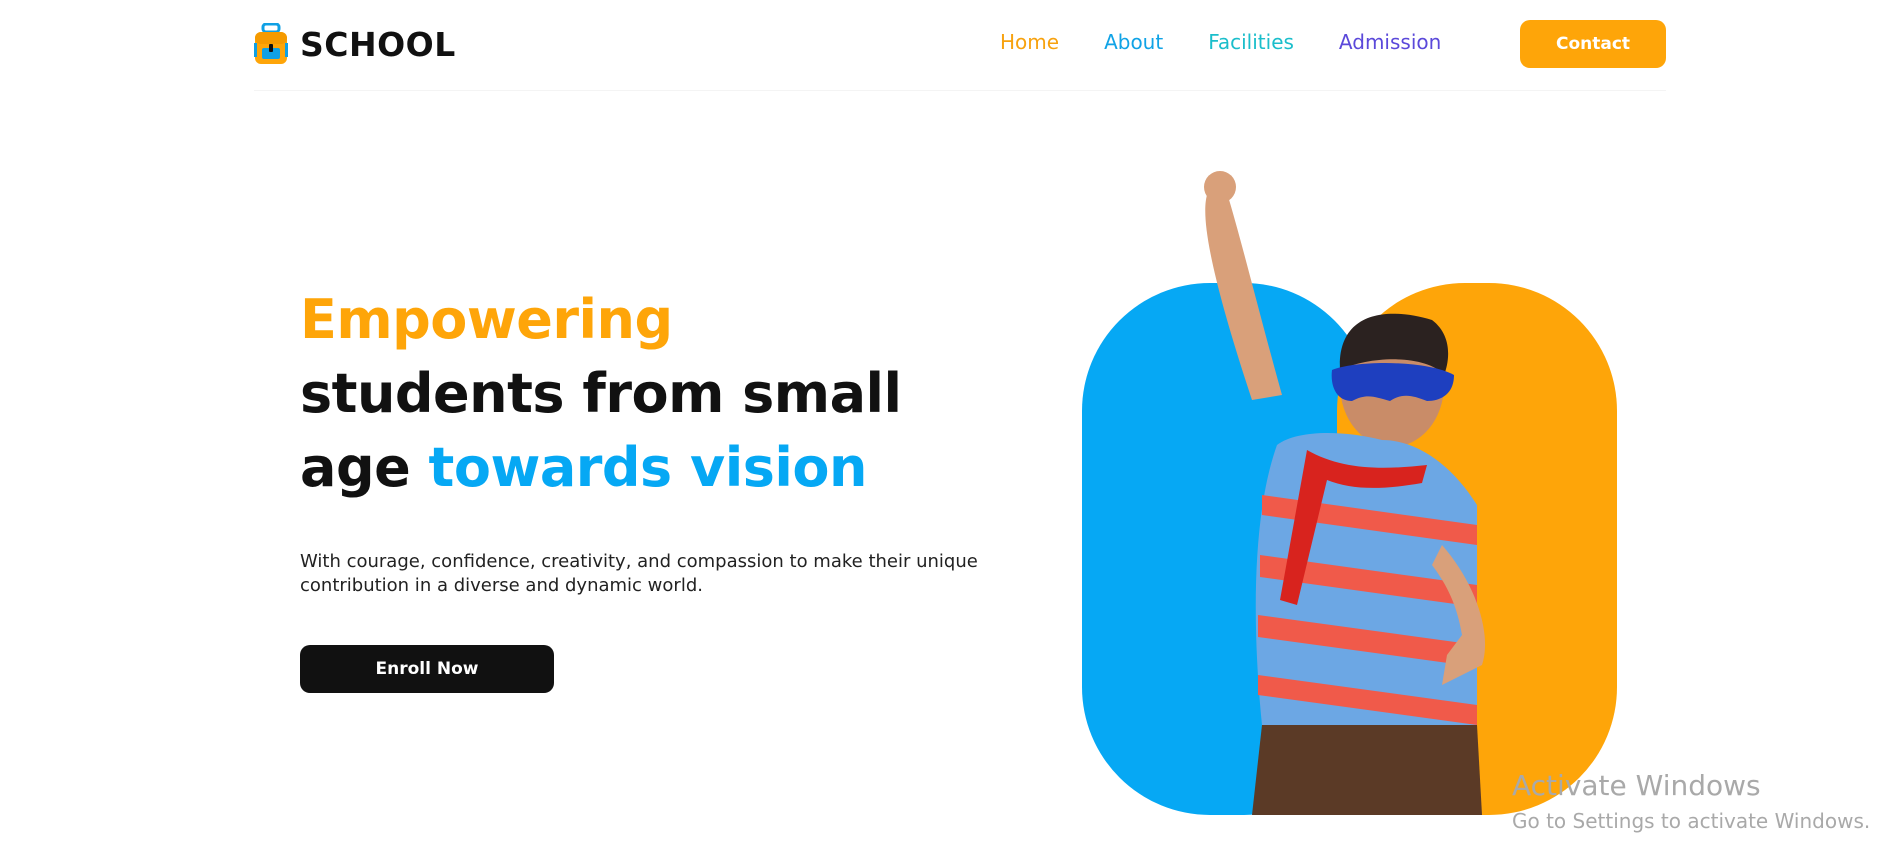 This screenshot has height=867, width=1897. I want to click on nav-link-facilities: Facilities, so click(1251, 42).